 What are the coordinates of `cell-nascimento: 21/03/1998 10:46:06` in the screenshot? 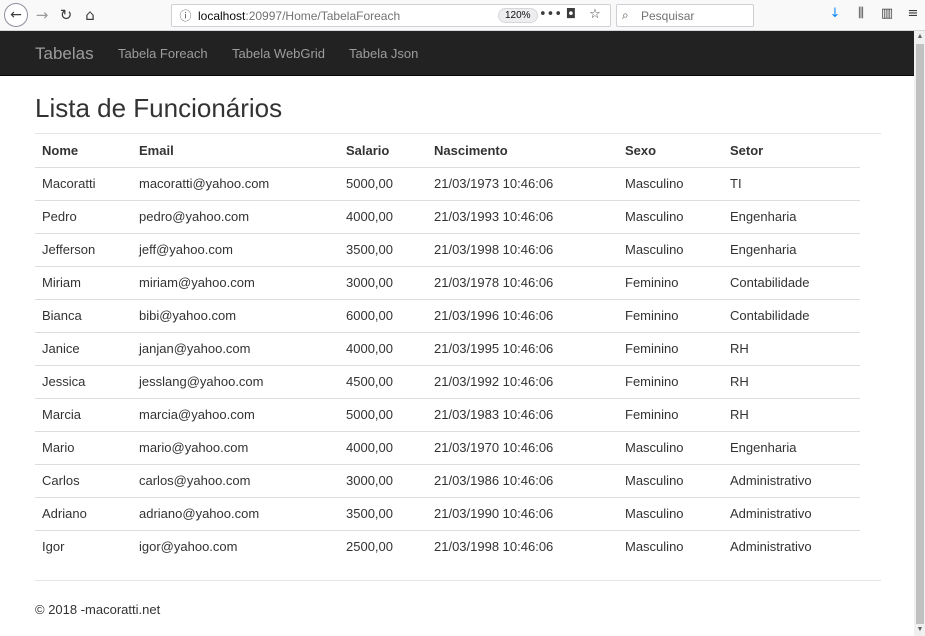 It's located at (522, 546).